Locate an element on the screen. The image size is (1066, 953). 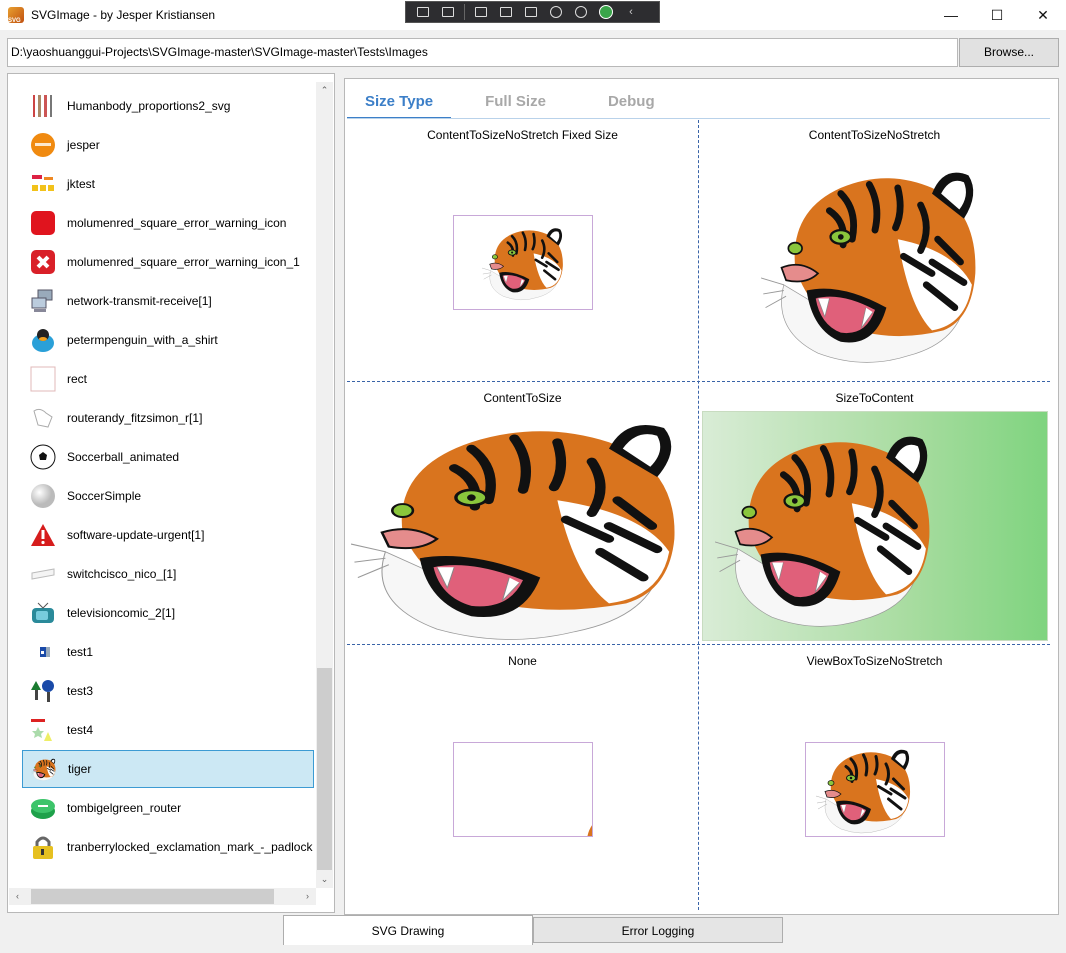
scroll-right-arrow-icon: › is located at coordinates (307, 896).